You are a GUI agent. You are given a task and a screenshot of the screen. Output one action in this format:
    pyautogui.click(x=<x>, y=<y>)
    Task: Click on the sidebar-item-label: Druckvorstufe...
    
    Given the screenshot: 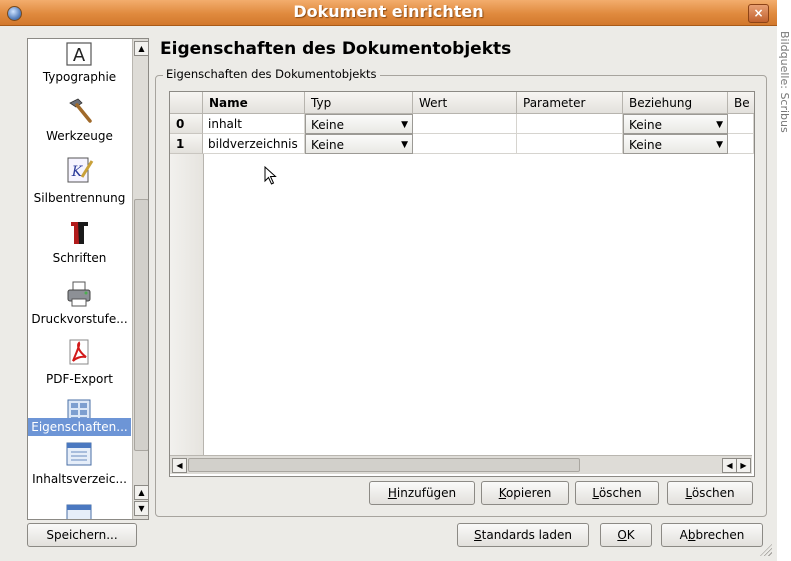 What is the action you would take?
    pyautogui.click(x=79, y=319)
    